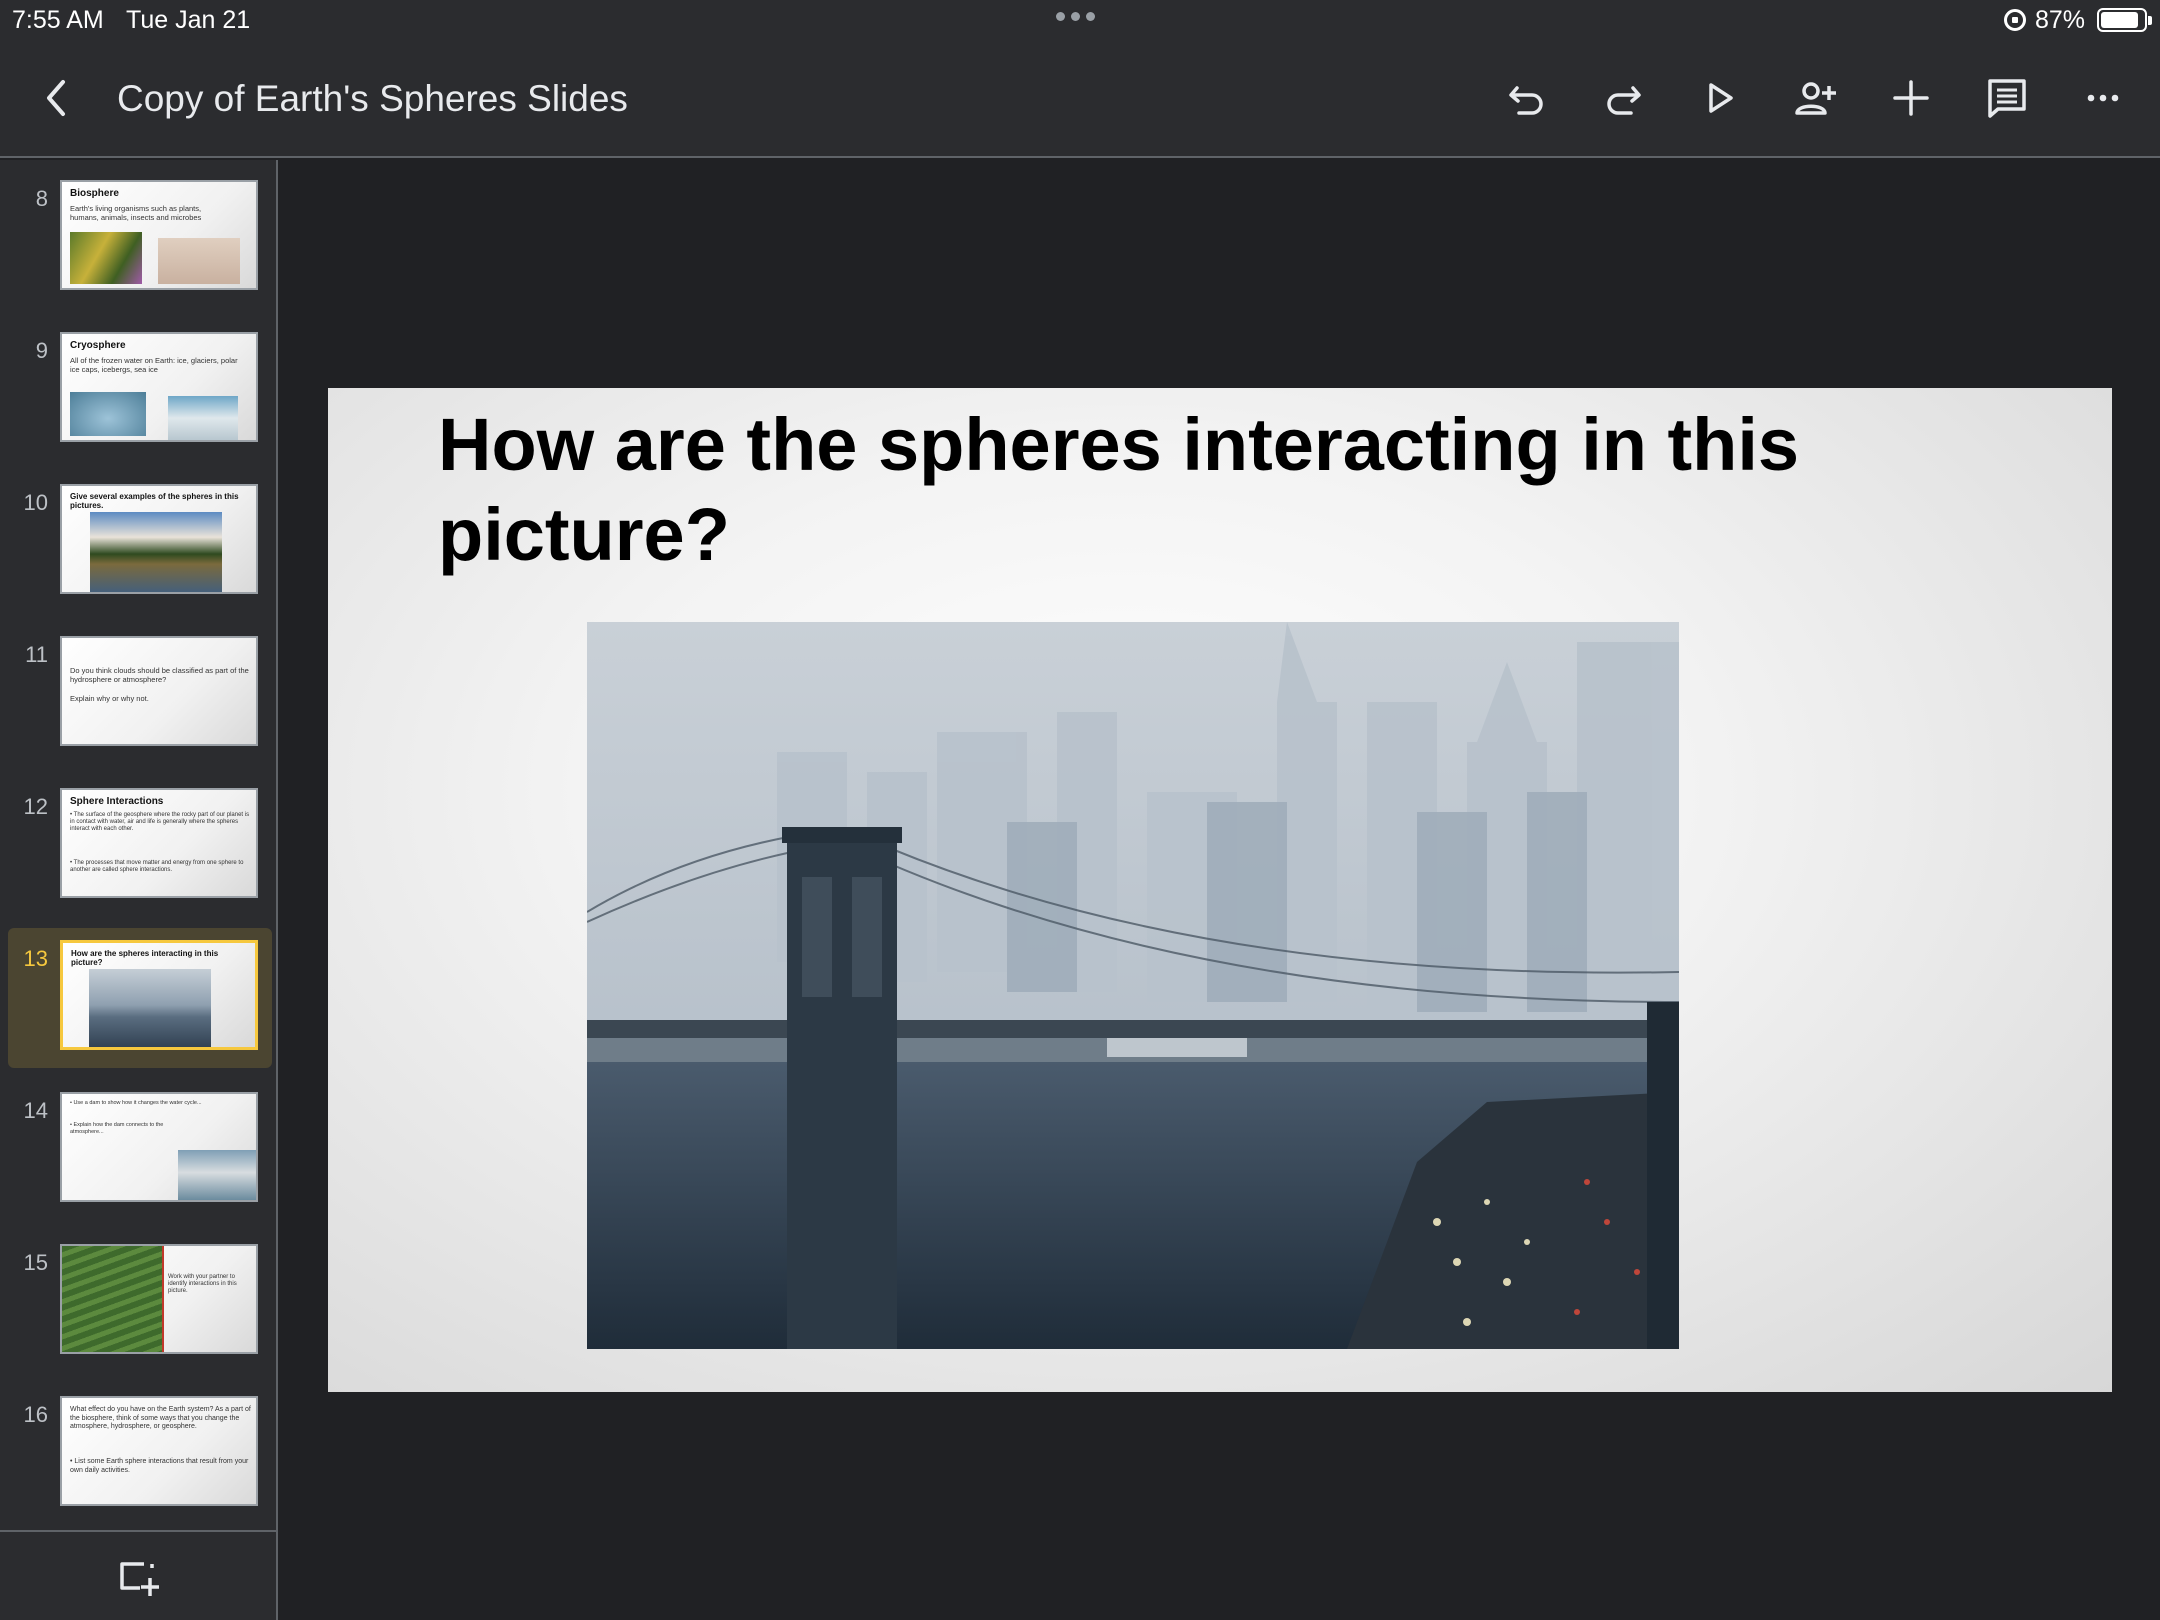 This screenshot has width=2160, height=1620. I want to click on status-time: 7:55 AM, so click(58, 20).